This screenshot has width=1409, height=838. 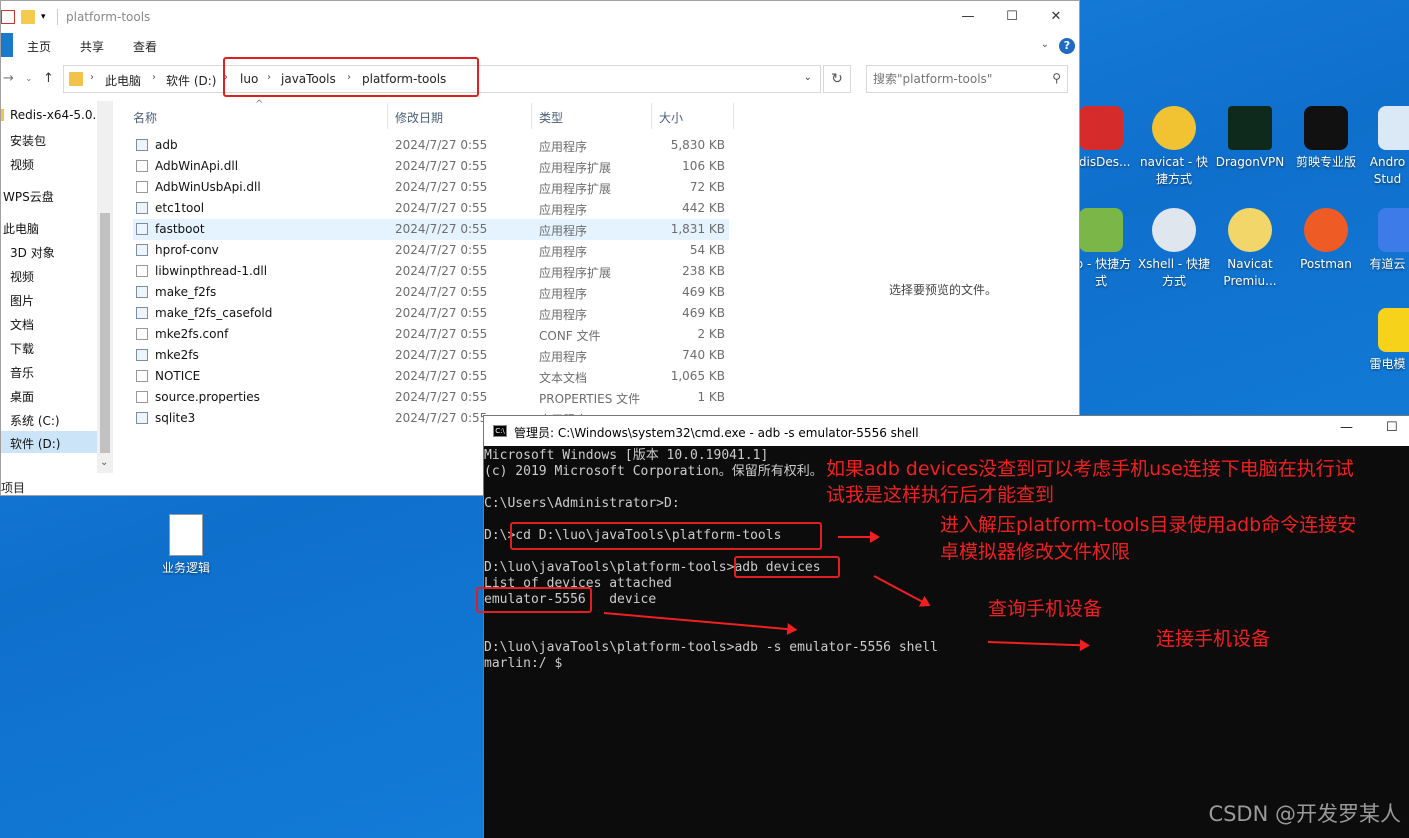 I want to click on sidebar-scroll-thumb, so click(x=105, y=333).